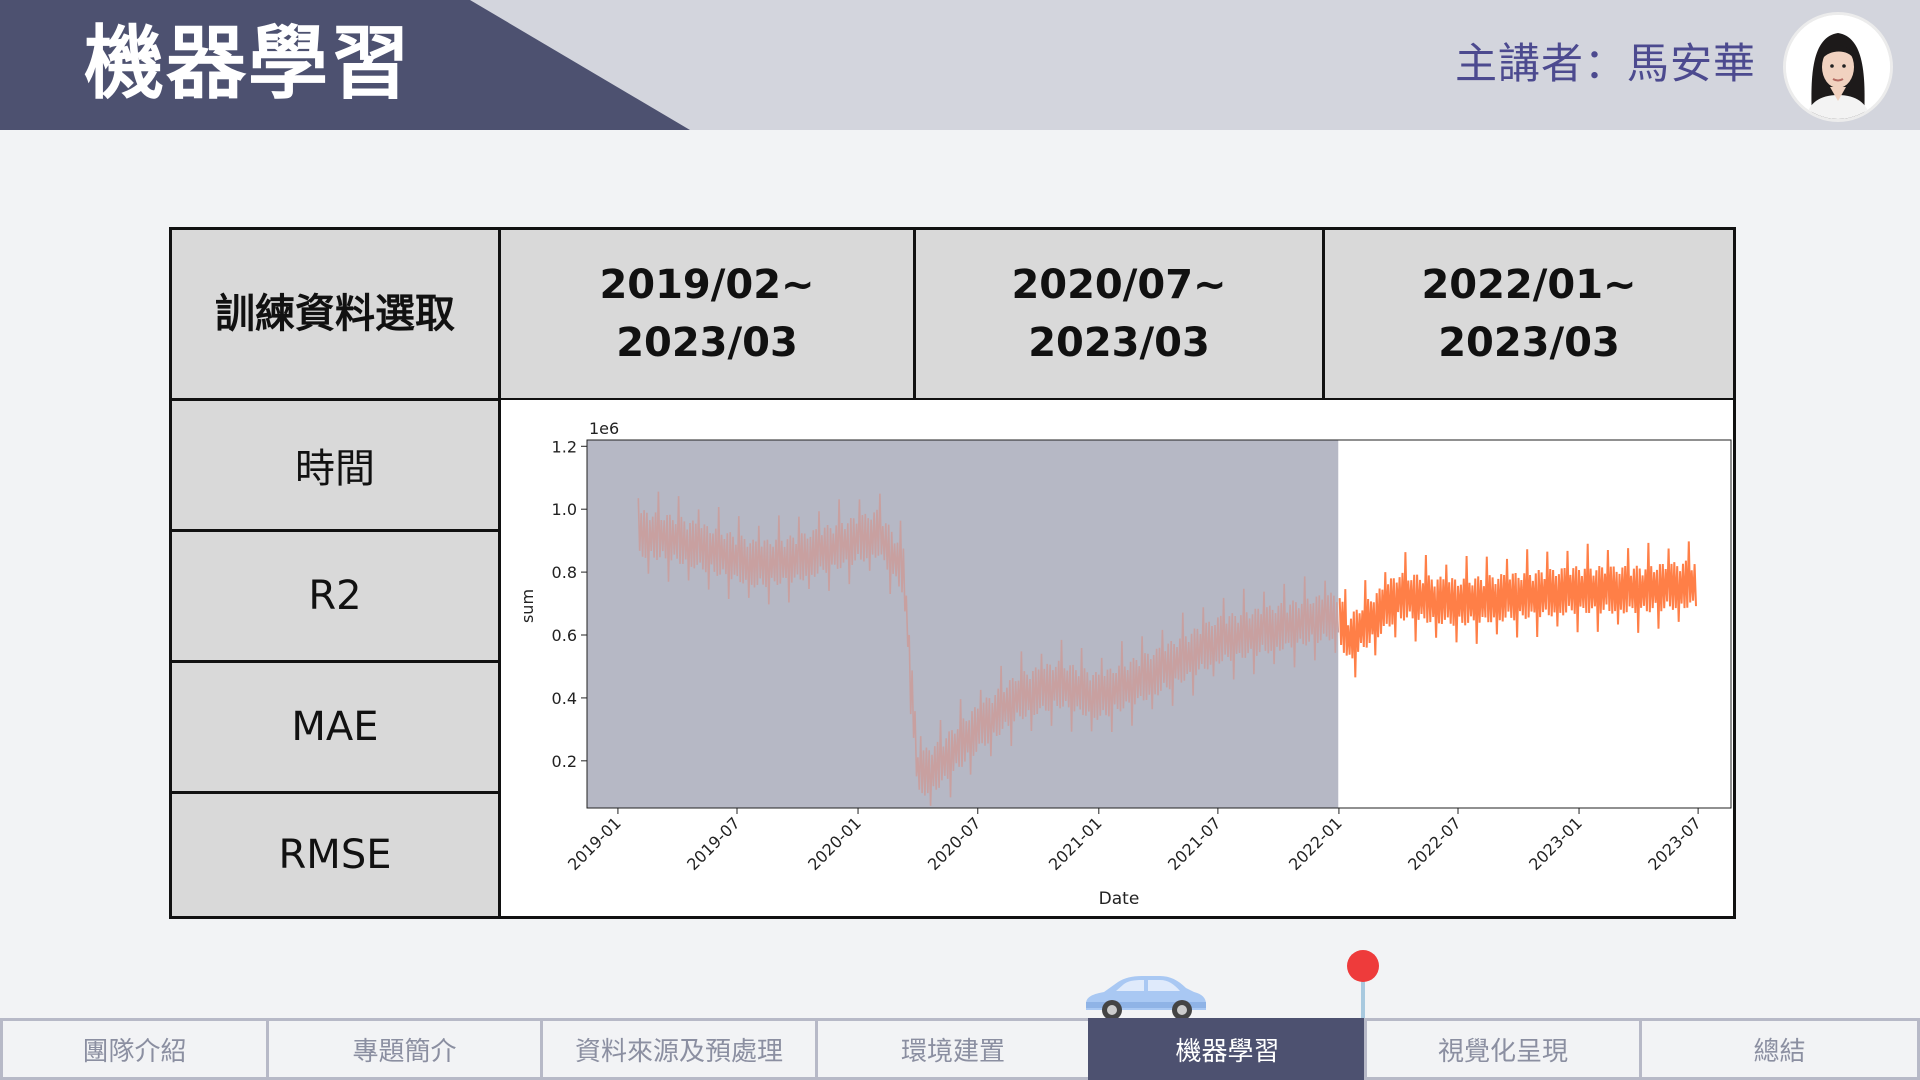 This screenshot has height=1080, width=1920. I want to click on y-tick-label: 1.0, so click(564, 509).